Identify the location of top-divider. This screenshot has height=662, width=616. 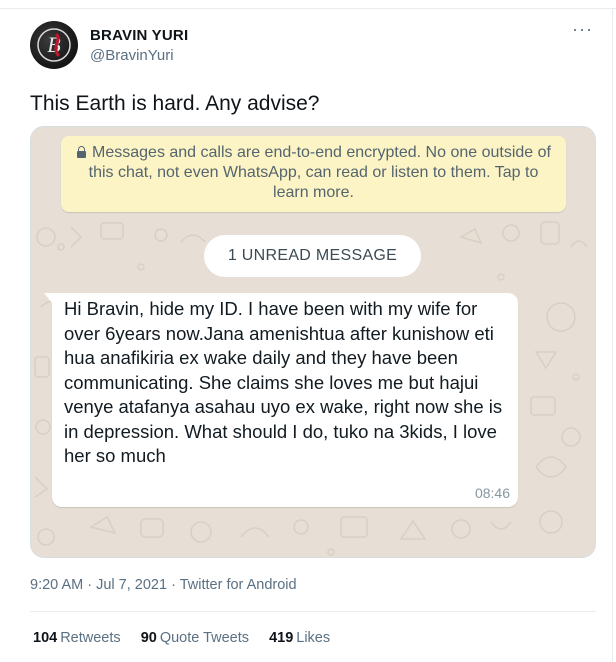
(308, 8).